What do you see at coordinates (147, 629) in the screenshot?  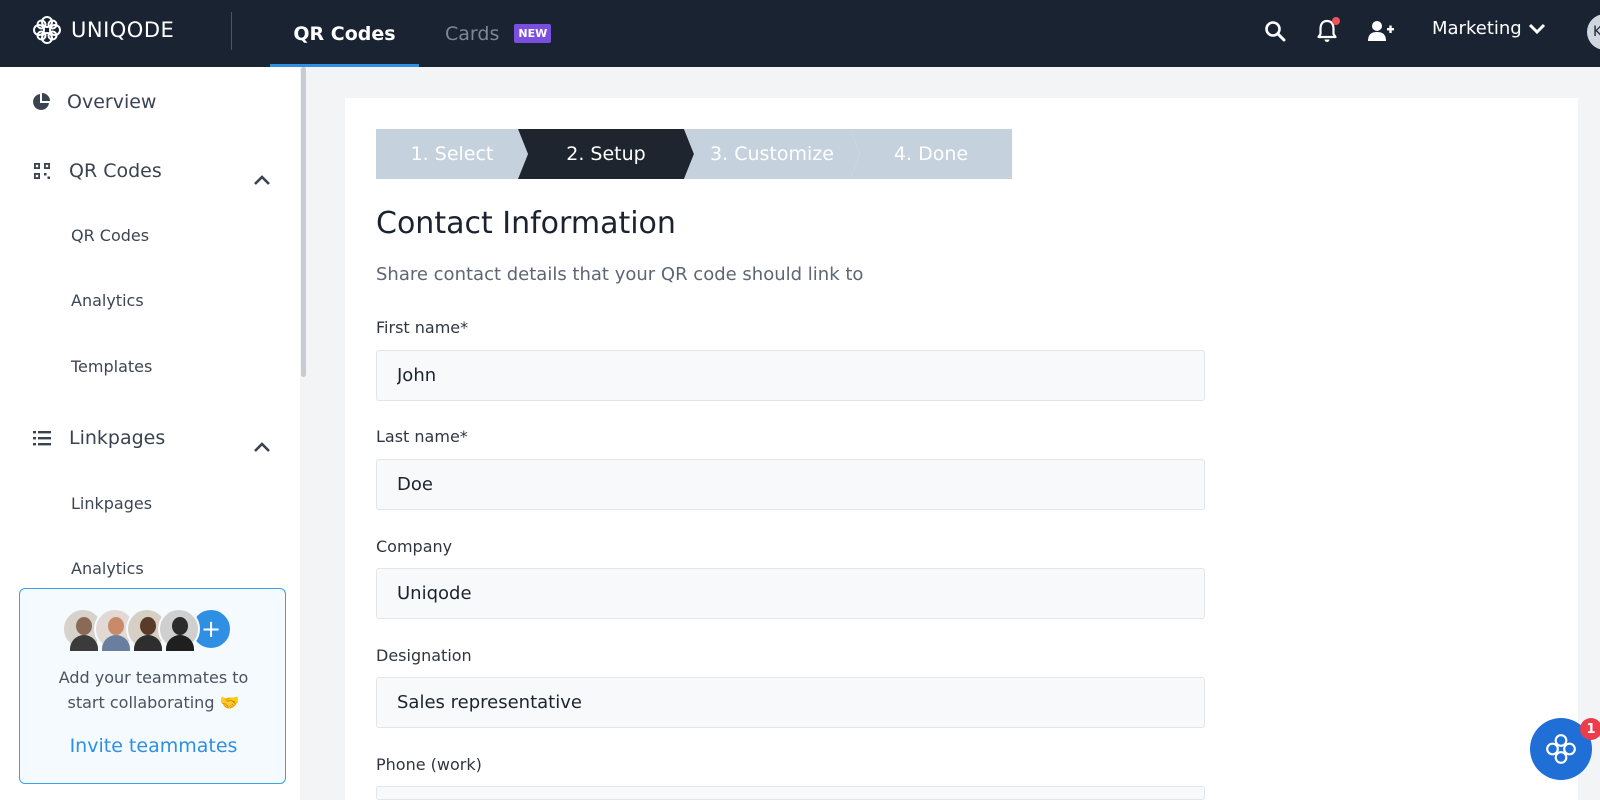 I see `teammate-avatars: +` at bounding box center [147, 629].